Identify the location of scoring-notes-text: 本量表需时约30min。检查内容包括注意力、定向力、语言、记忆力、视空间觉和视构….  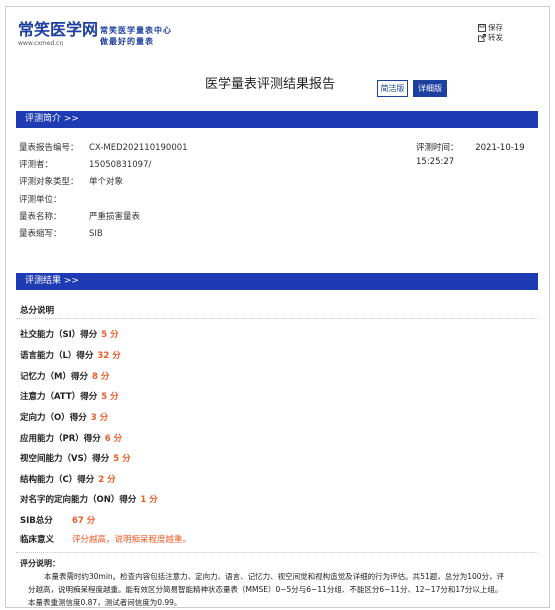
(266, 589).